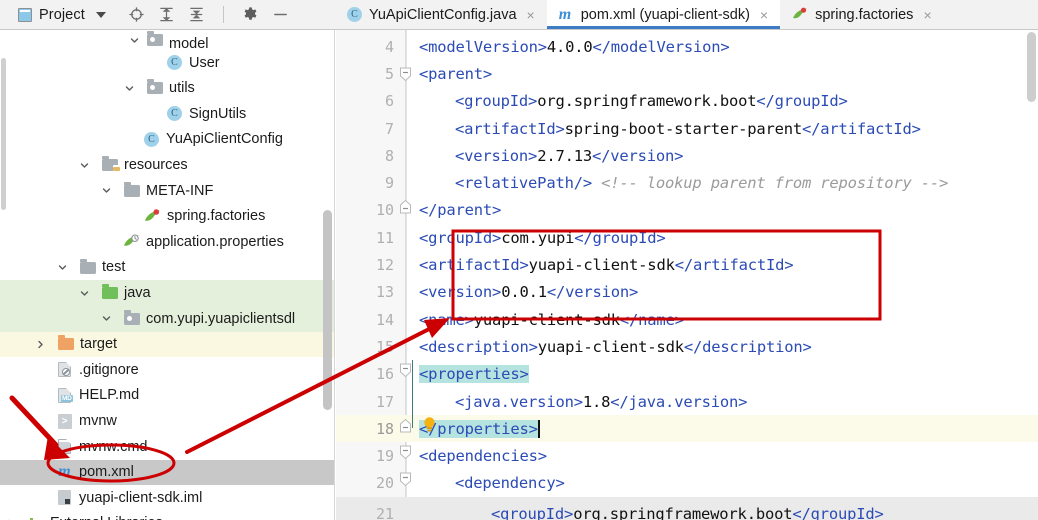 This screenshot has height=520, width=1038. Describe the element at coordinates (384, 483) in the screenshot. I see `line-number: 20` at that location.